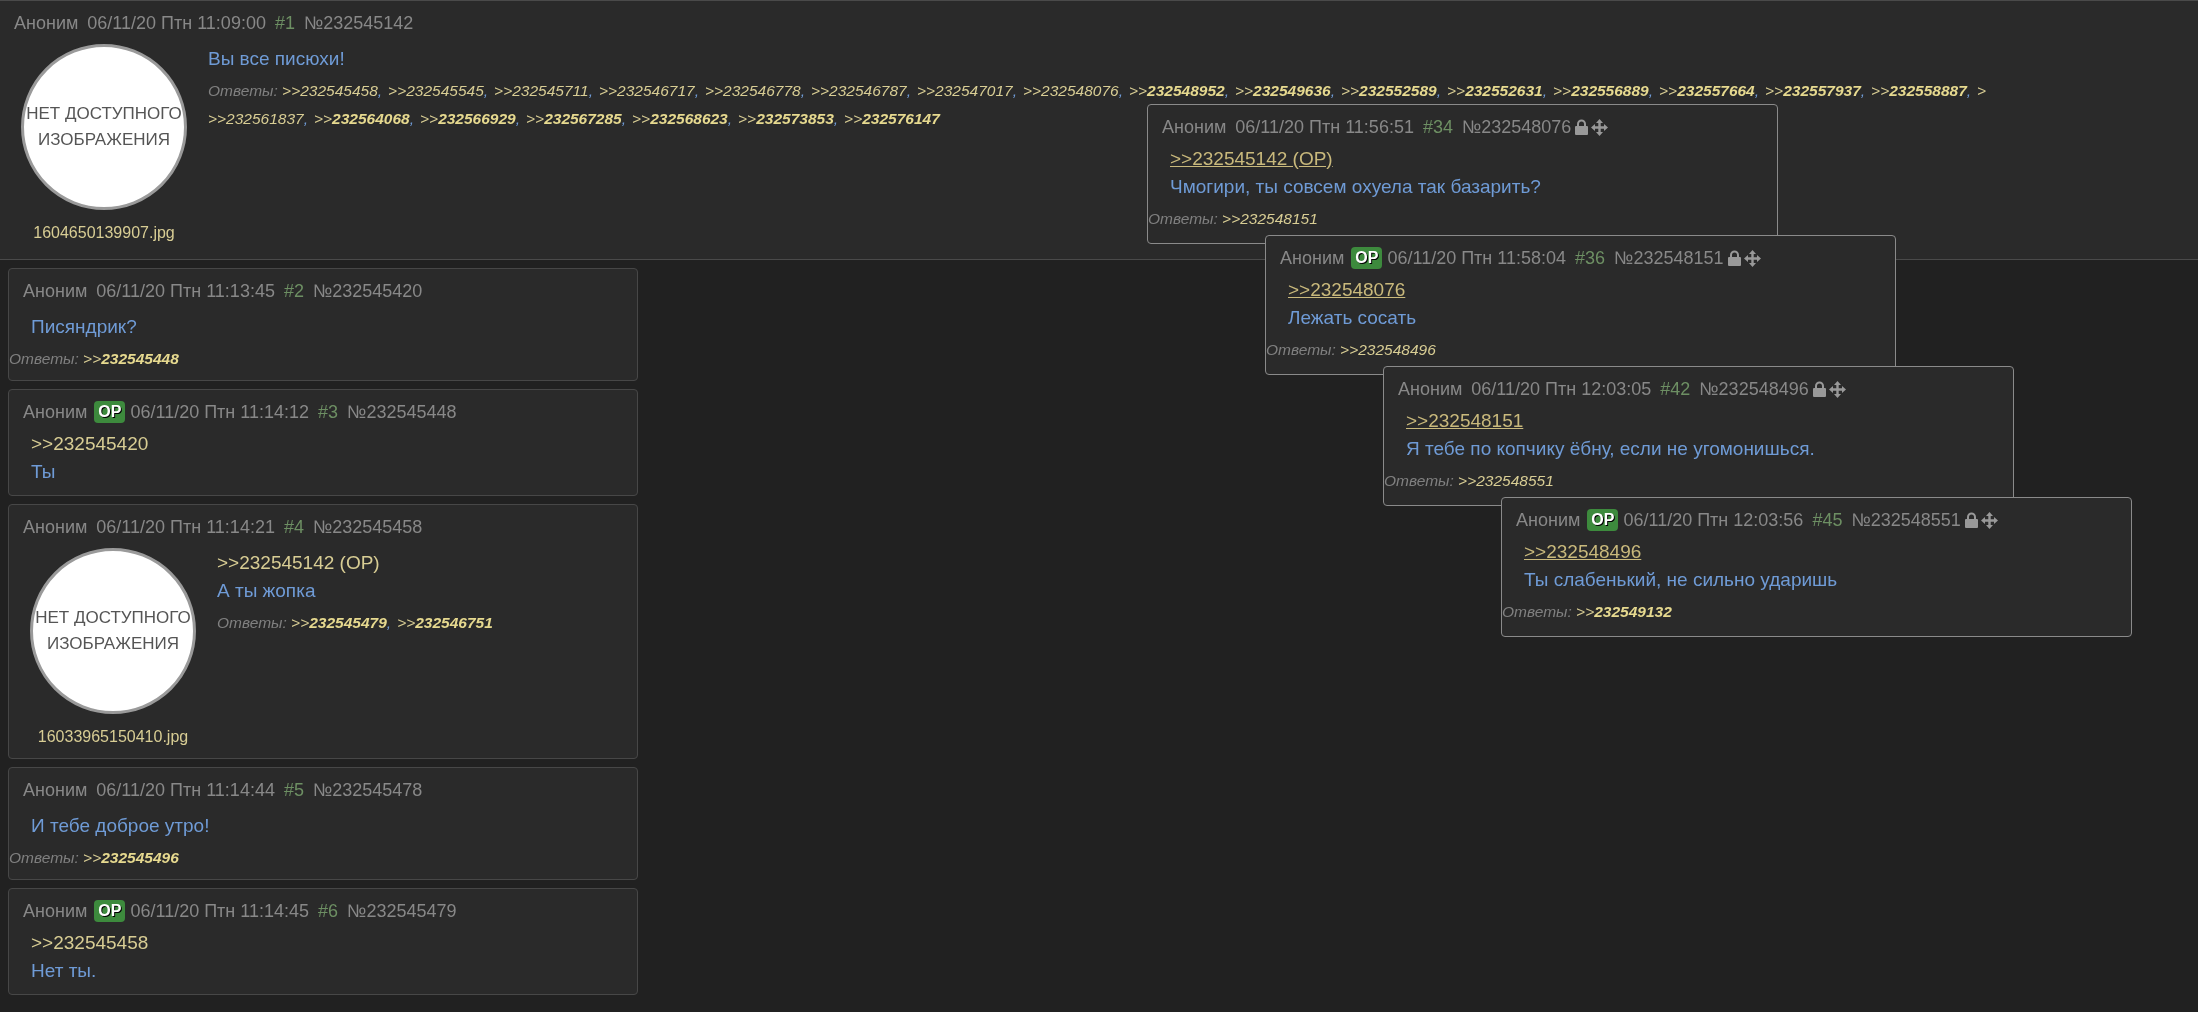  Describe the element at coordinates (1919, 90) in the screenshot. I see `reply-link: >>232558887` at that location.